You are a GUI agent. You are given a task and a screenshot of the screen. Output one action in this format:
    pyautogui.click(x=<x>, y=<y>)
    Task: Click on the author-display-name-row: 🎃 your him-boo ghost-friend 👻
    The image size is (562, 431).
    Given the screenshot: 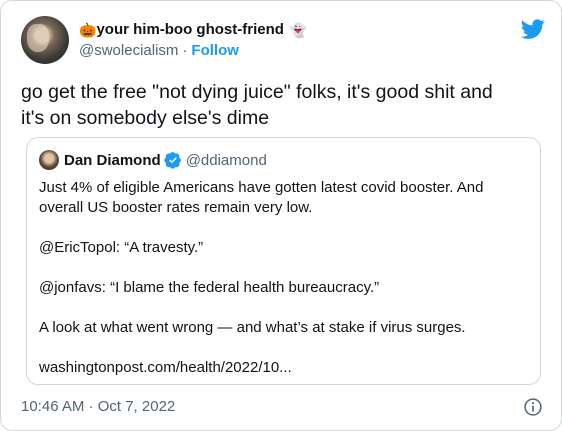 What is the action you would take?
    pyautogui.click(x=193, y=30)
    